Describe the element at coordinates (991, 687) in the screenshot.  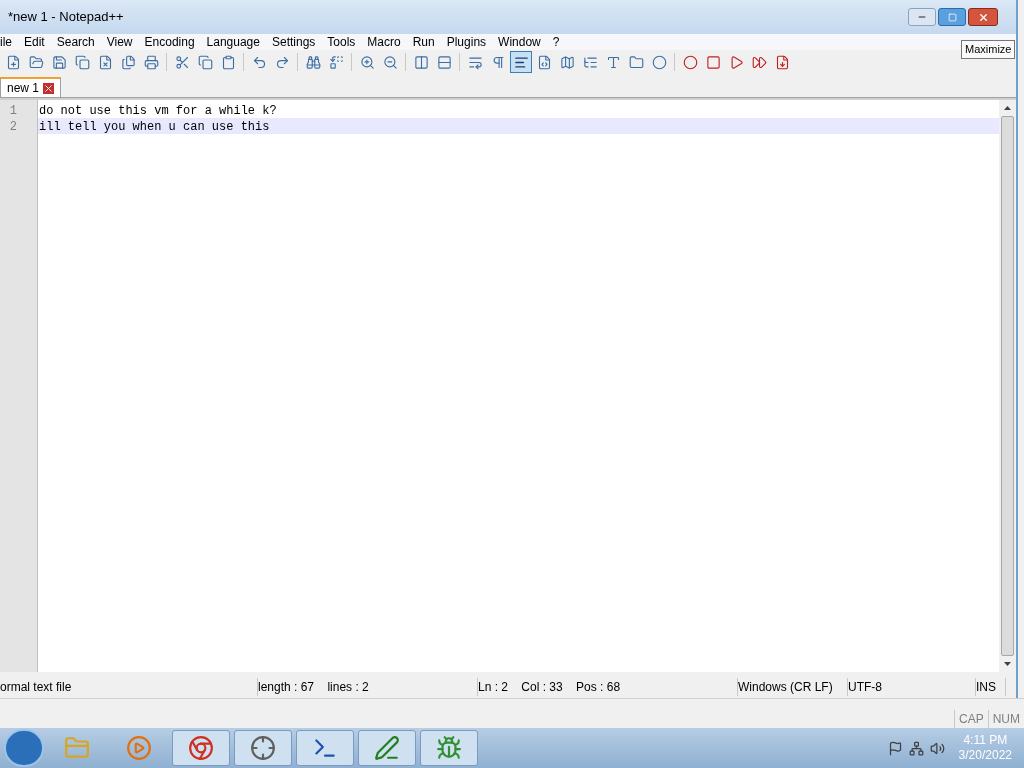
I see `status-field: INS` at that location.